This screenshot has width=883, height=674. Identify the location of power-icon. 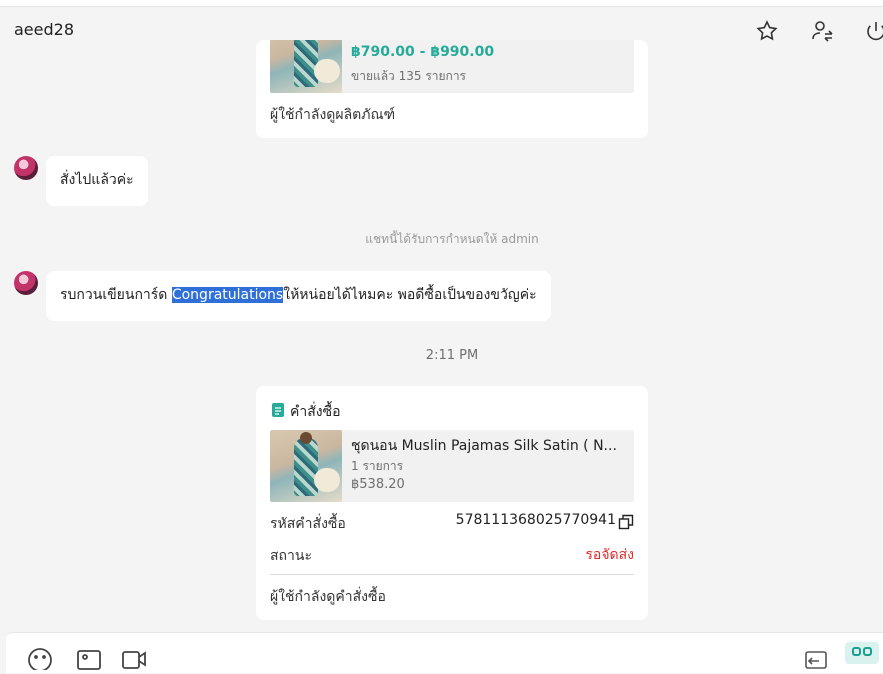
(873, 31).